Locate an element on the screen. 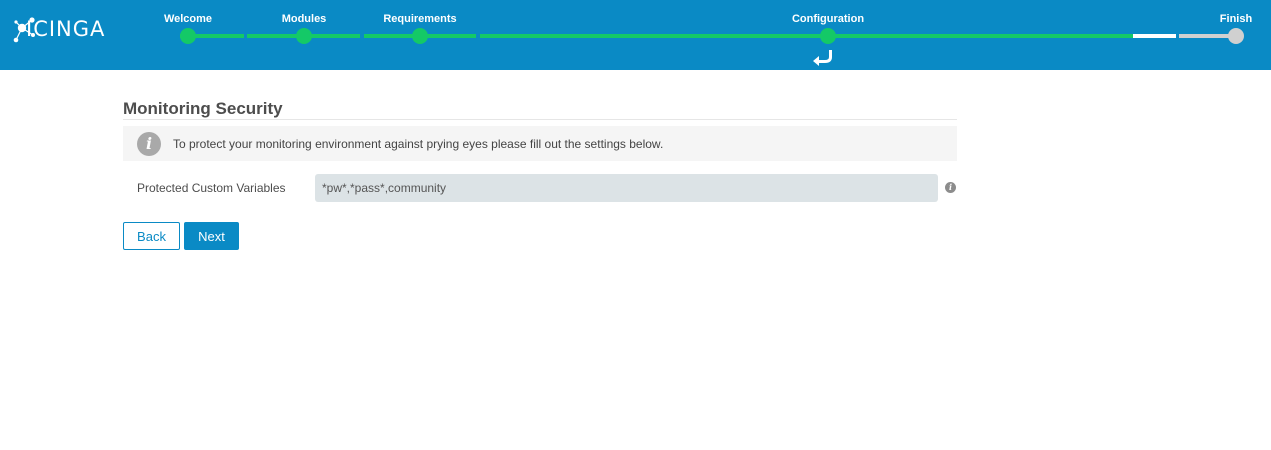  step-dot-modules is located at coordinates (304, 36).